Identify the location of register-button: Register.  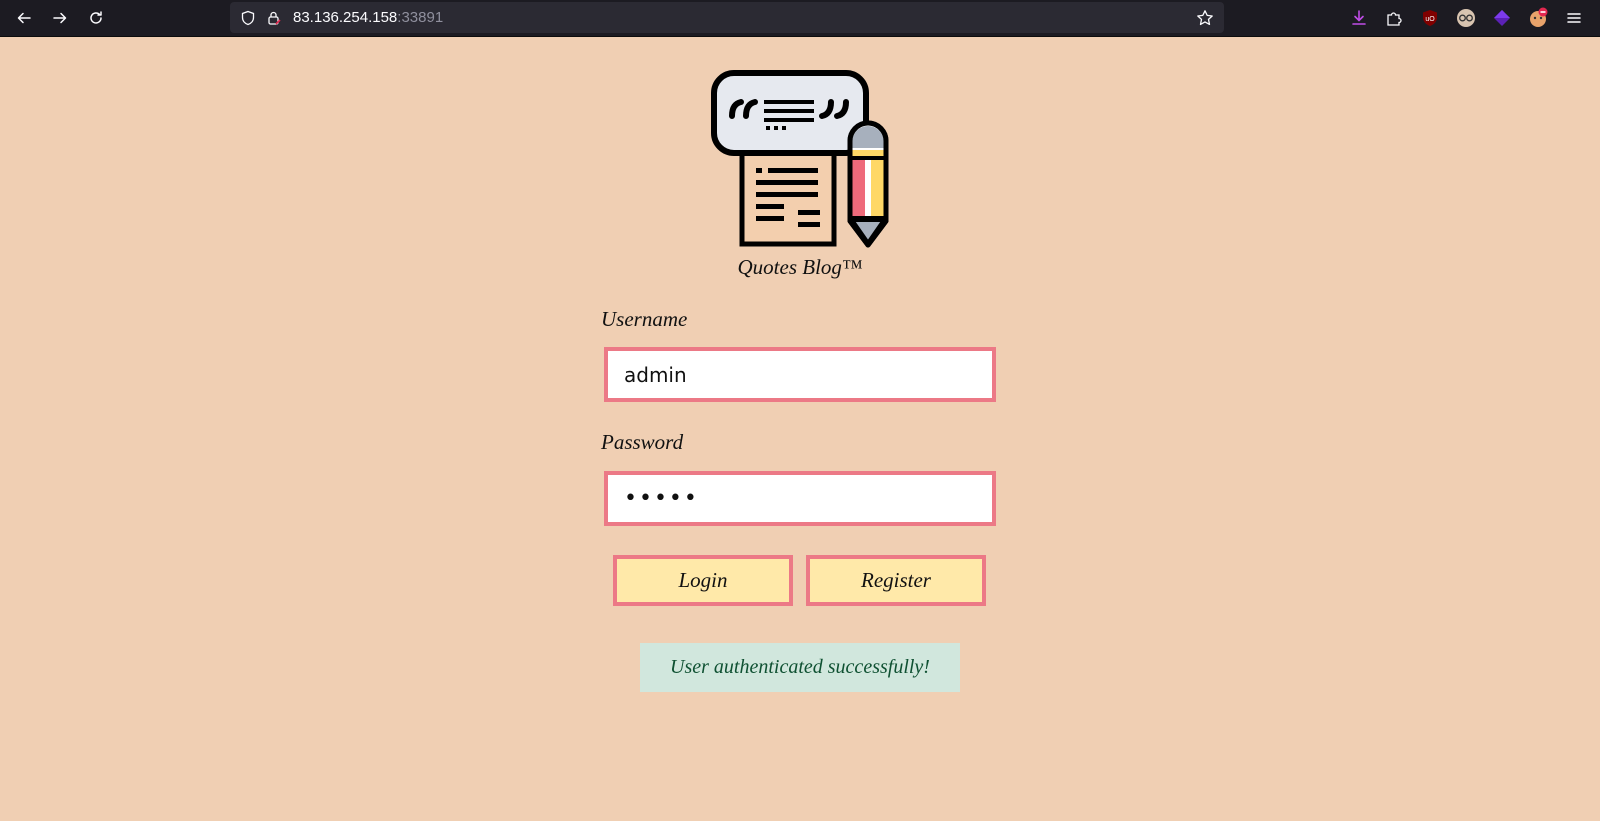
(896, 580).